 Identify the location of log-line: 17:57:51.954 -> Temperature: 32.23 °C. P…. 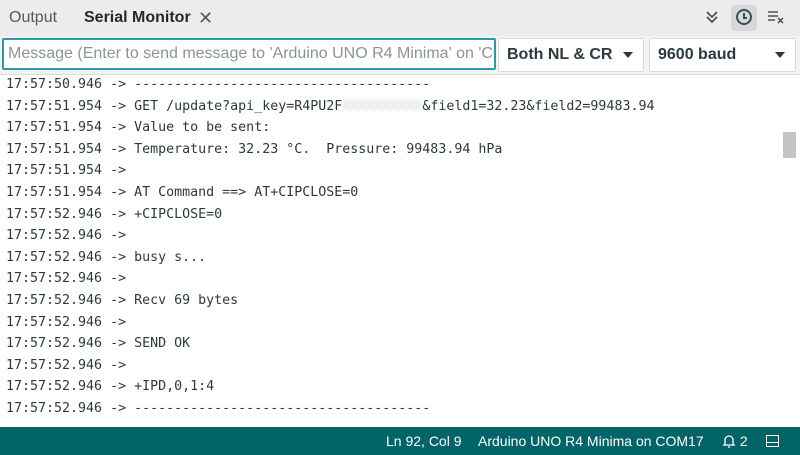
(254, 150).